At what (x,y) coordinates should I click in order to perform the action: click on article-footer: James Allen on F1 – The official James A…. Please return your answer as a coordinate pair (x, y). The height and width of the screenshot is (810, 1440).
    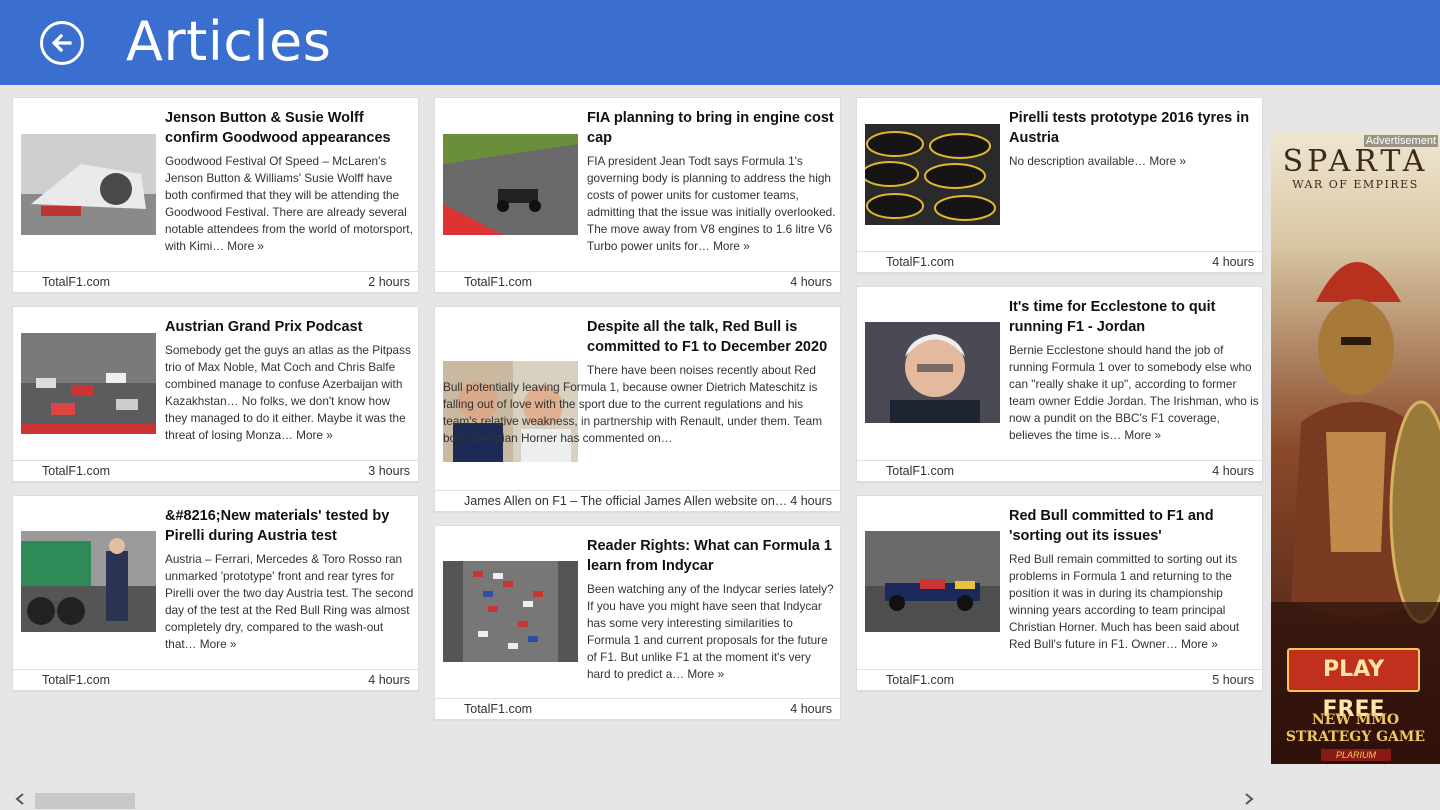
    Looking at the image, I should click on (637, 500).